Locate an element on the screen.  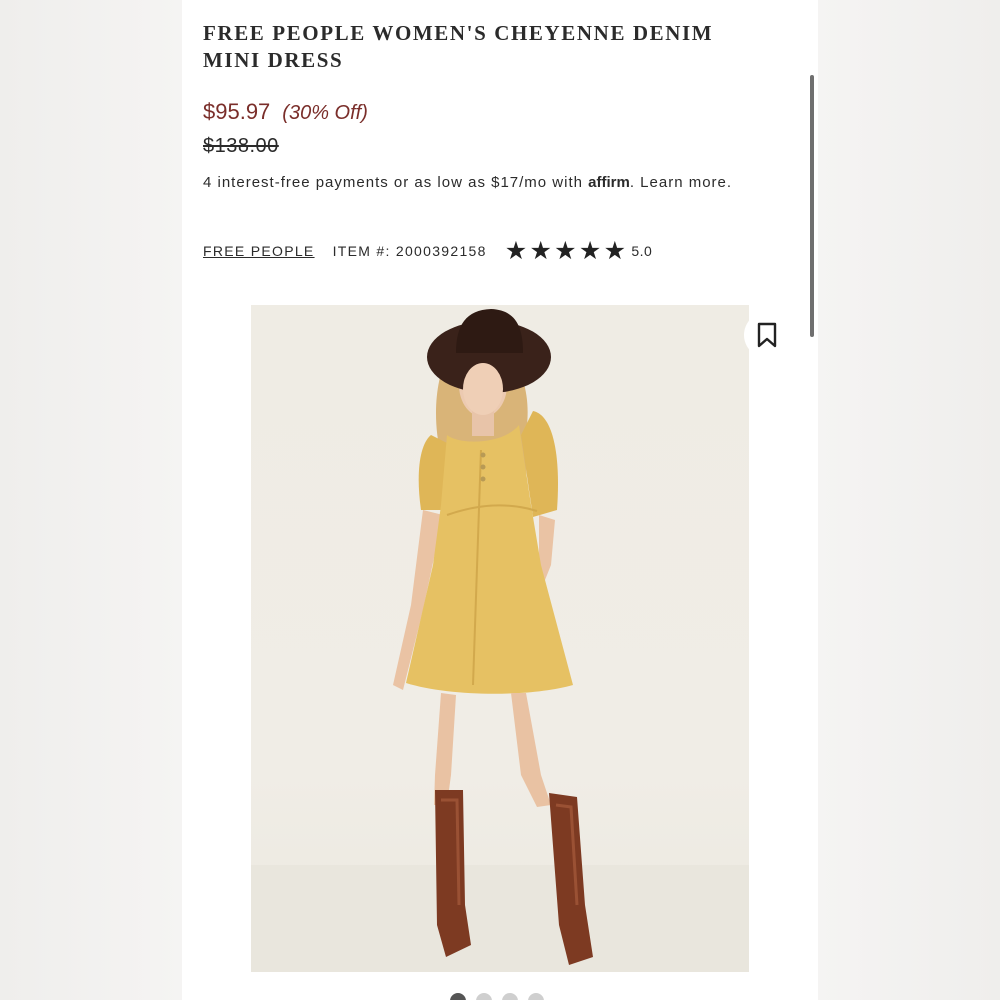
wishlist-button is located at coordinates (767, 335).